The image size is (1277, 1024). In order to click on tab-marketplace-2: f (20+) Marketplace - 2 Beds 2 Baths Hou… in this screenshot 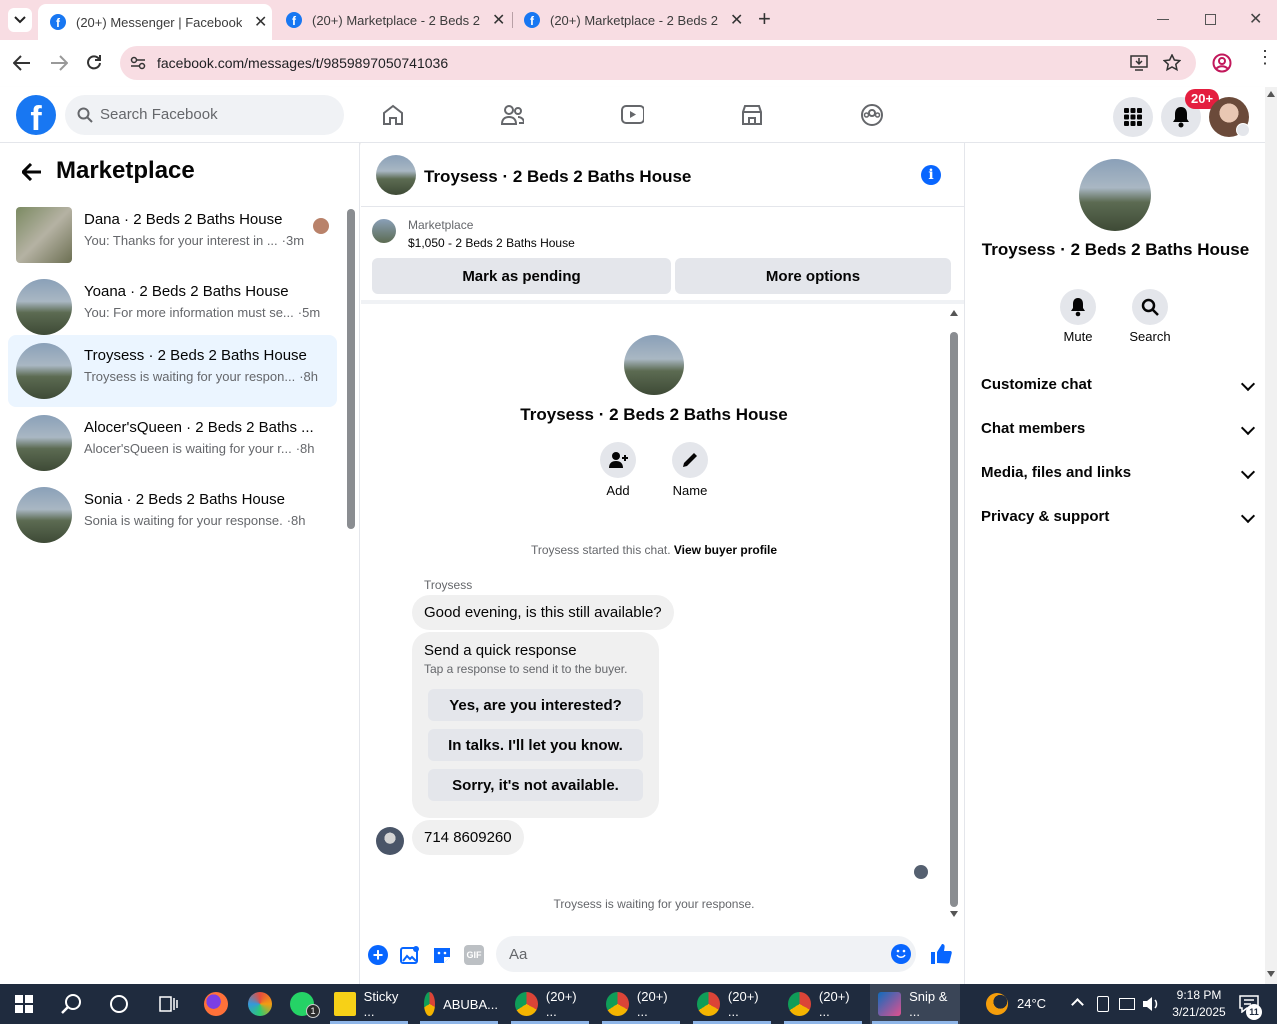, I will do `click(630, 20)`.